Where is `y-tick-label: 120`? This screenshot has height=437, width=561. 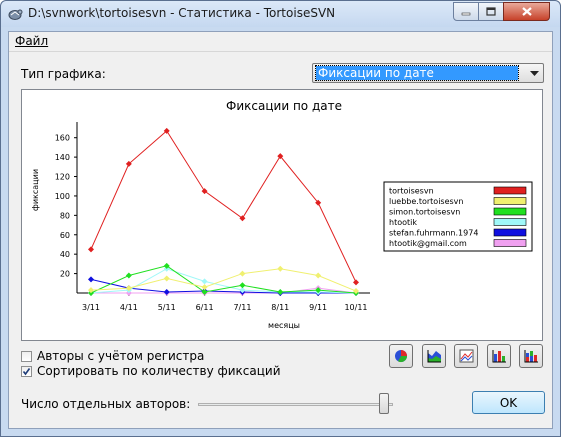
y-tick-label: 120 is located at coordinates (62, 177).